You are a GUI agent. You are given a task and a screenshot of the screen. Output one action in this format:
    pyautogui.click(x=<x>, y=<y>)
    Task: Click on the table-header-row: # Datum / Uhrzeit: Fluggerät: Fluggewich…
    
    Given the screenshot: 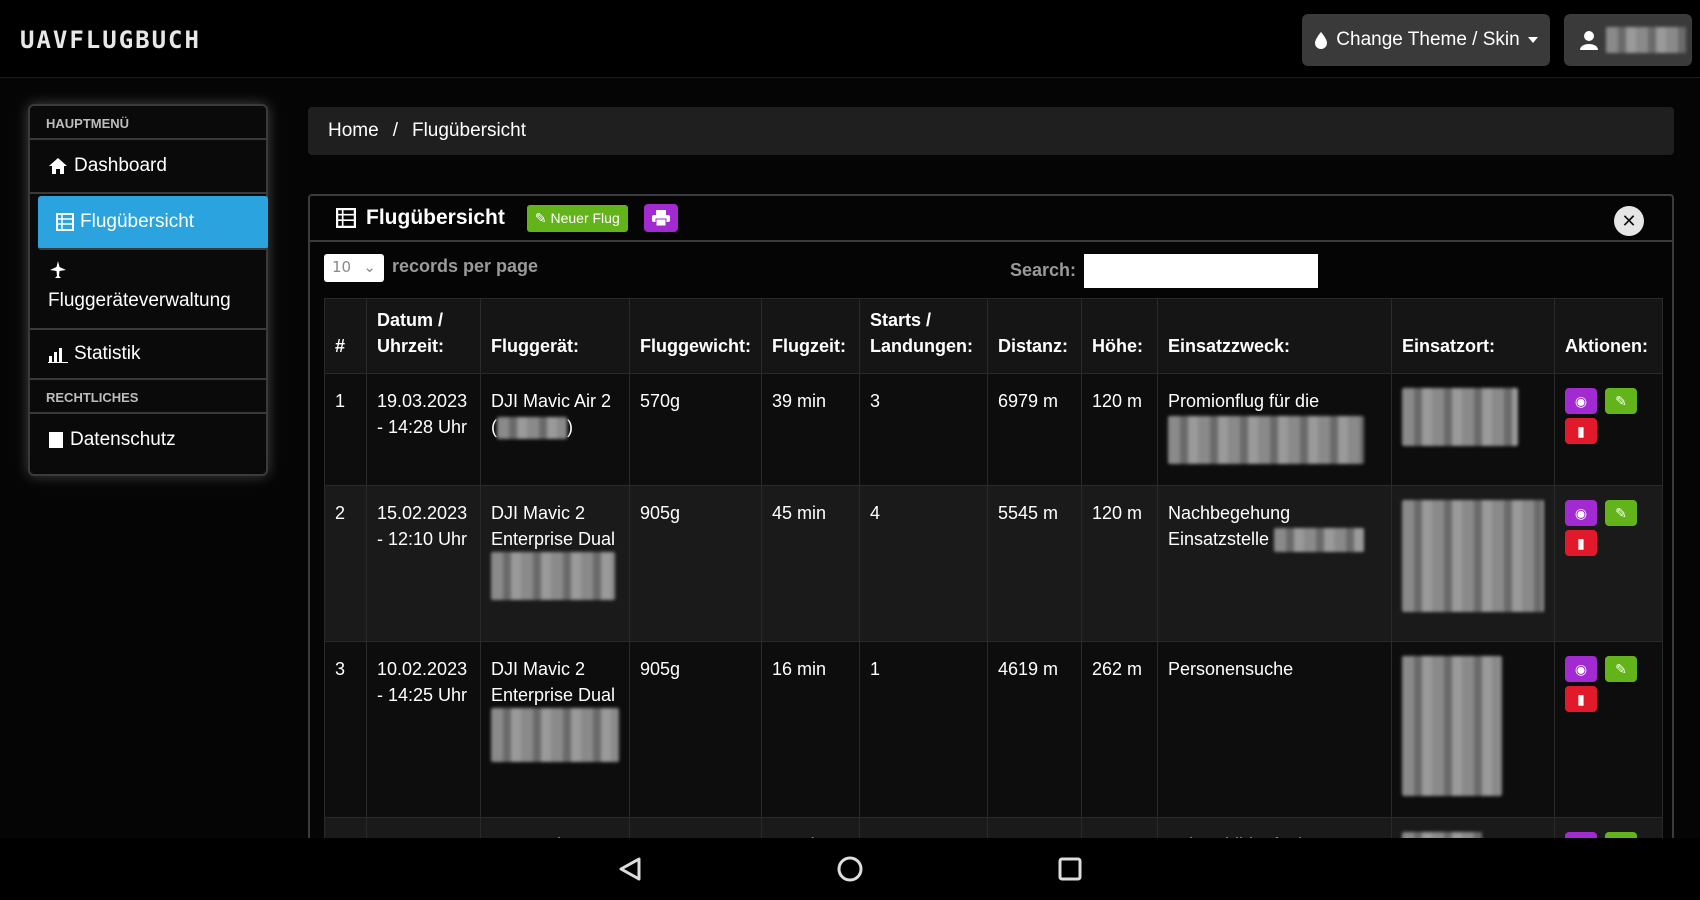 What is the action you would take?
    pyautogui.click(x=993, y=336)
    